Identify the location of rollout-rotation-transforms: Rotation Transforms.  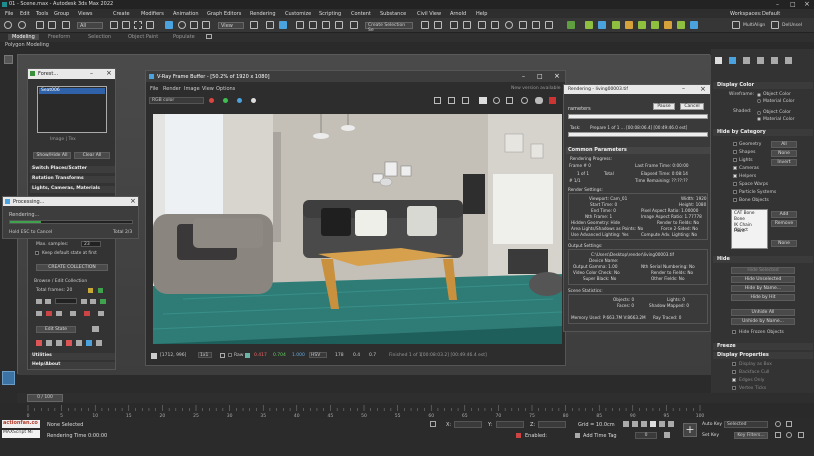
(72, 179).